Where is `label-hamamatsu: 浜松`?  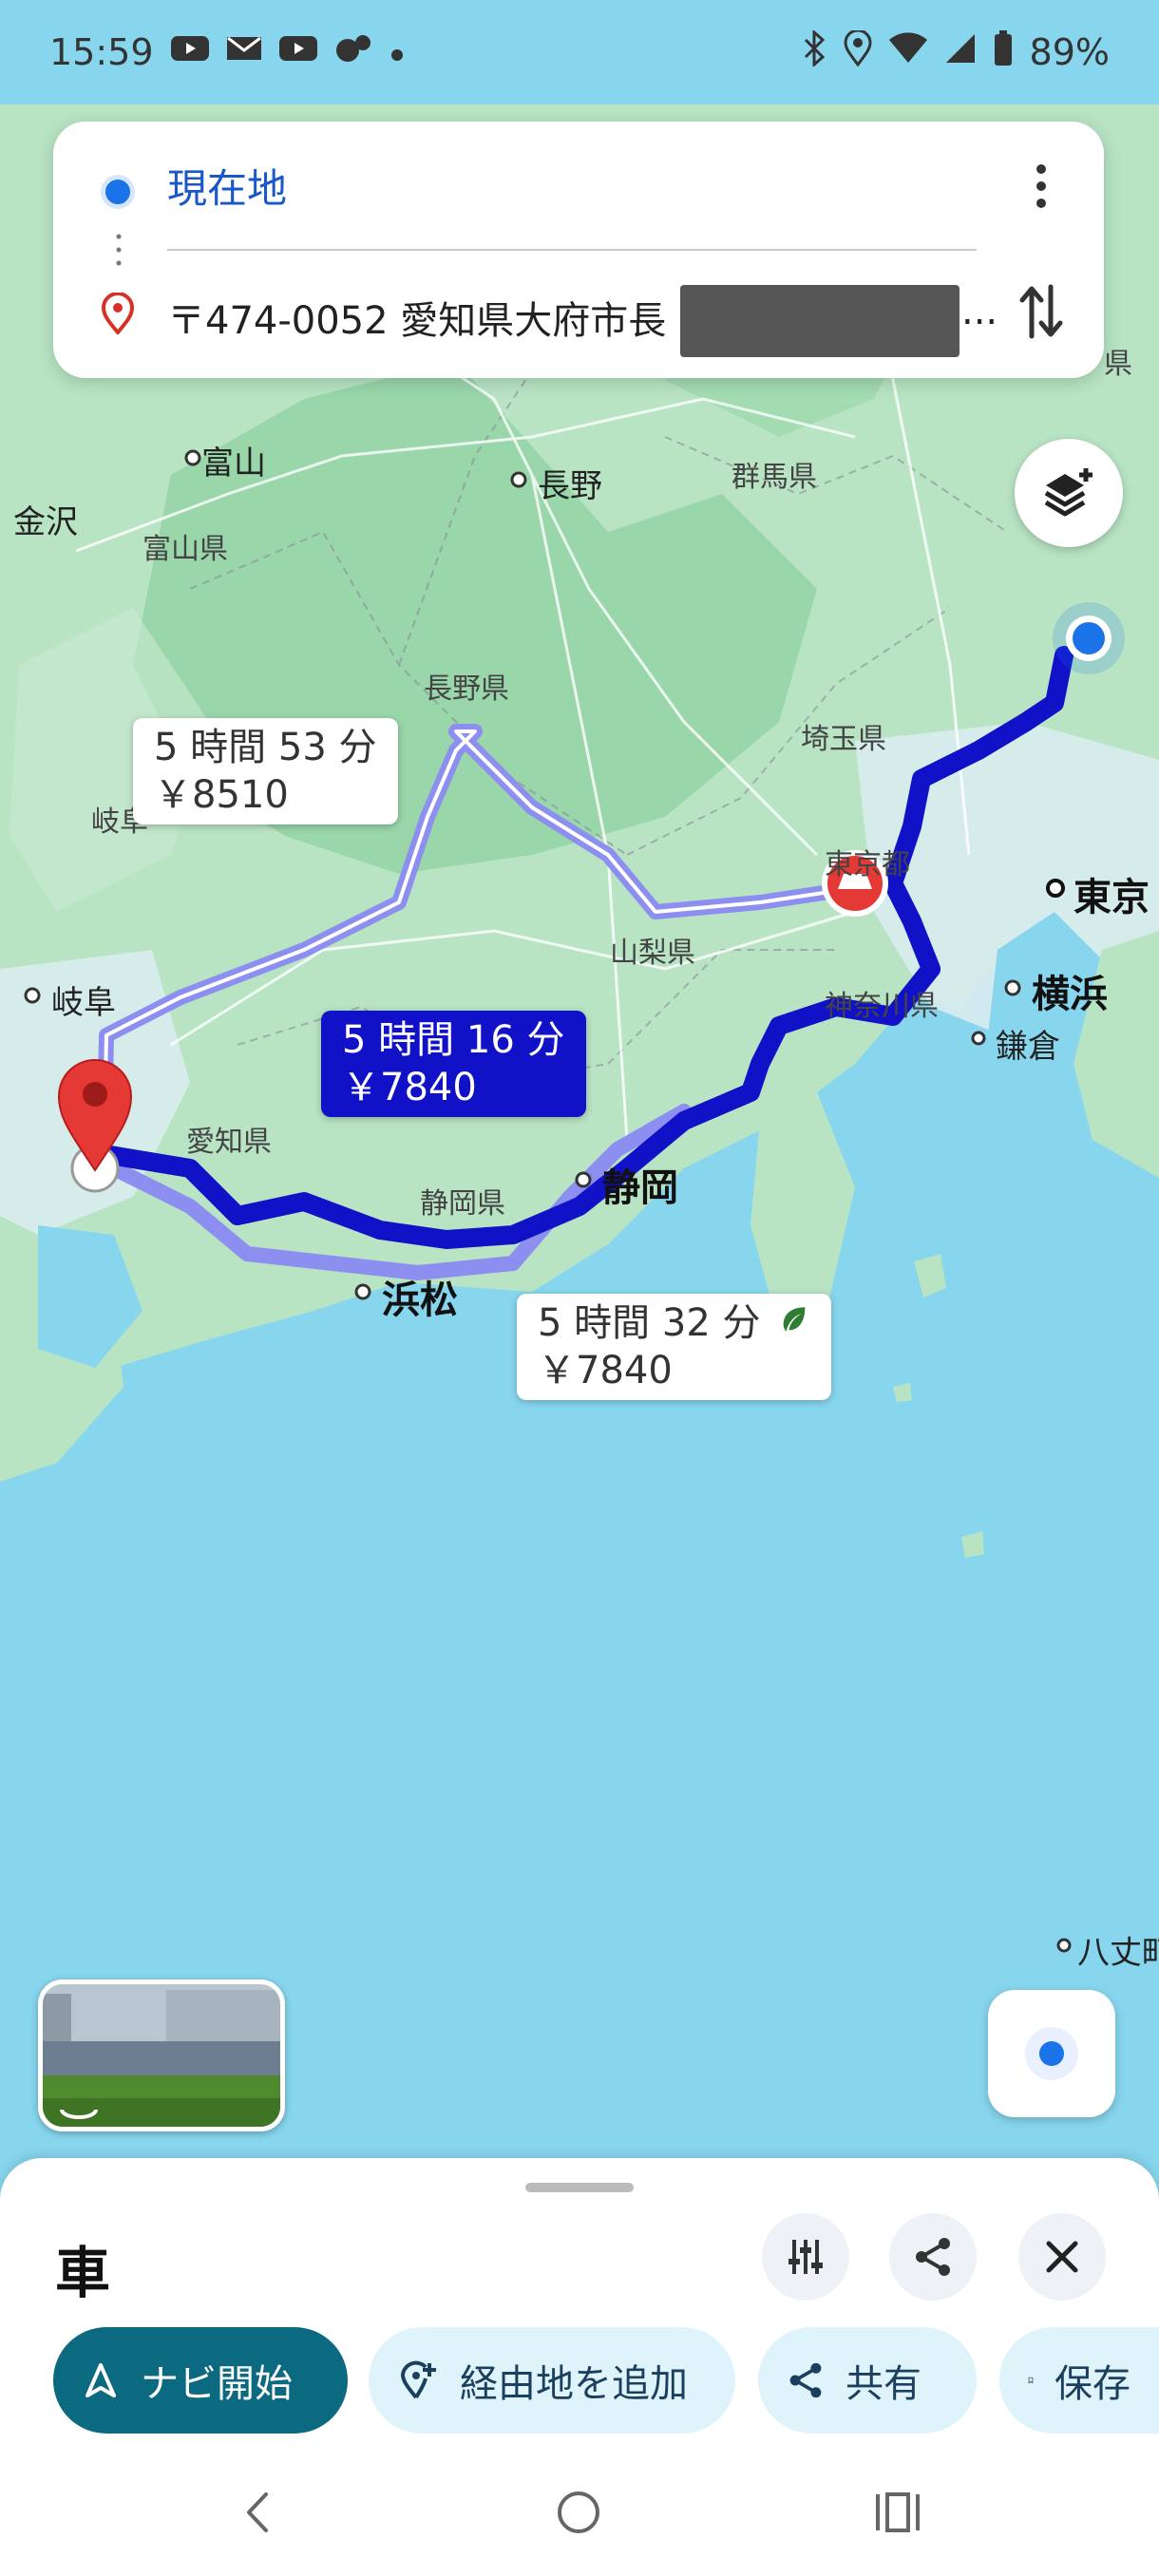
label-hamamatsu: 浜松 is located at coordinates (420, 1300).